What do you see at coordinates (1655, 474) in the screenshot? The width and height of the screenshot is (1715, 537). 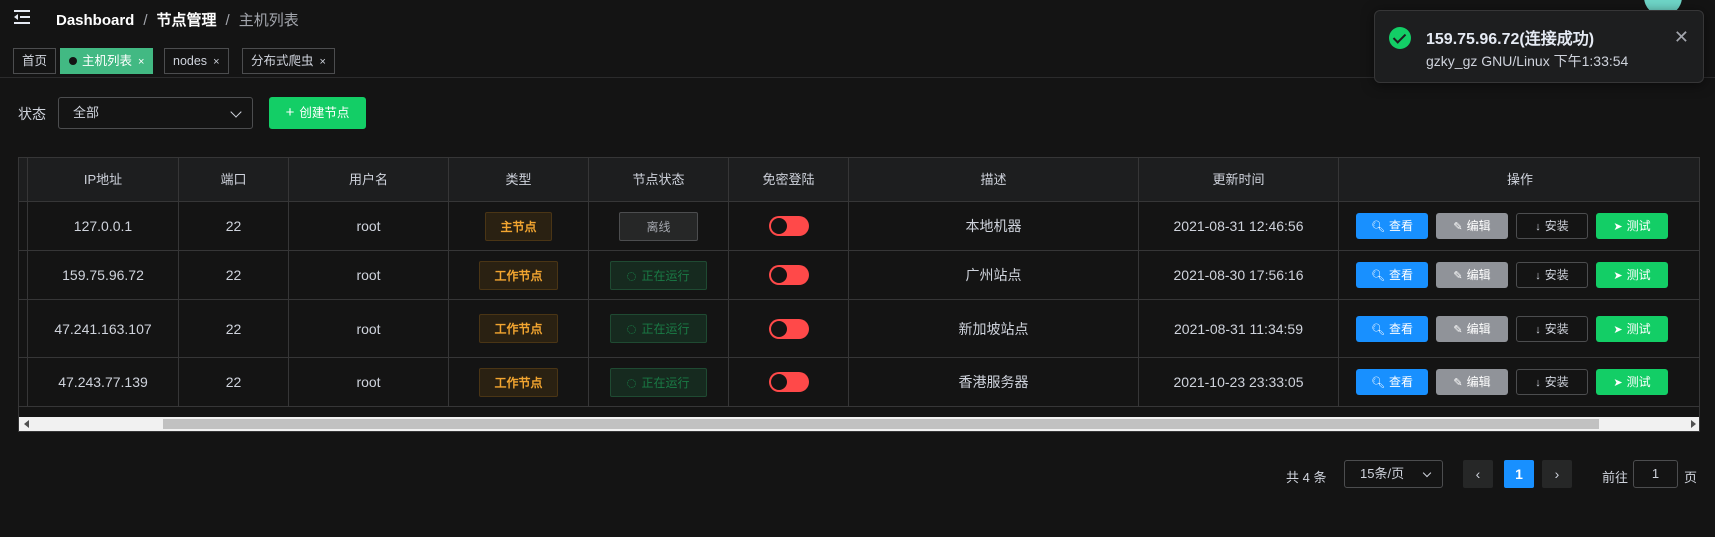 I see `goto-page-input: 1` at bounding box center [1655, 474].